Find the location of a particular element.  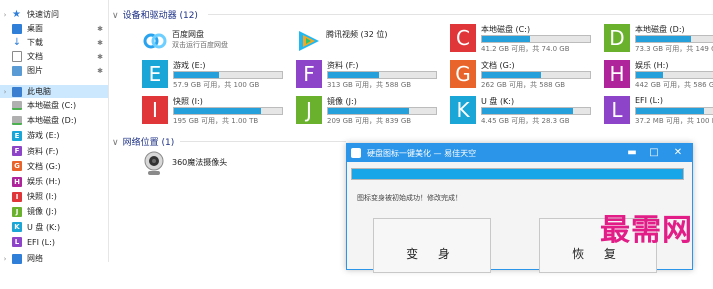

camera-name: 360魔法摄像头 is located at coordinates (200, 162).